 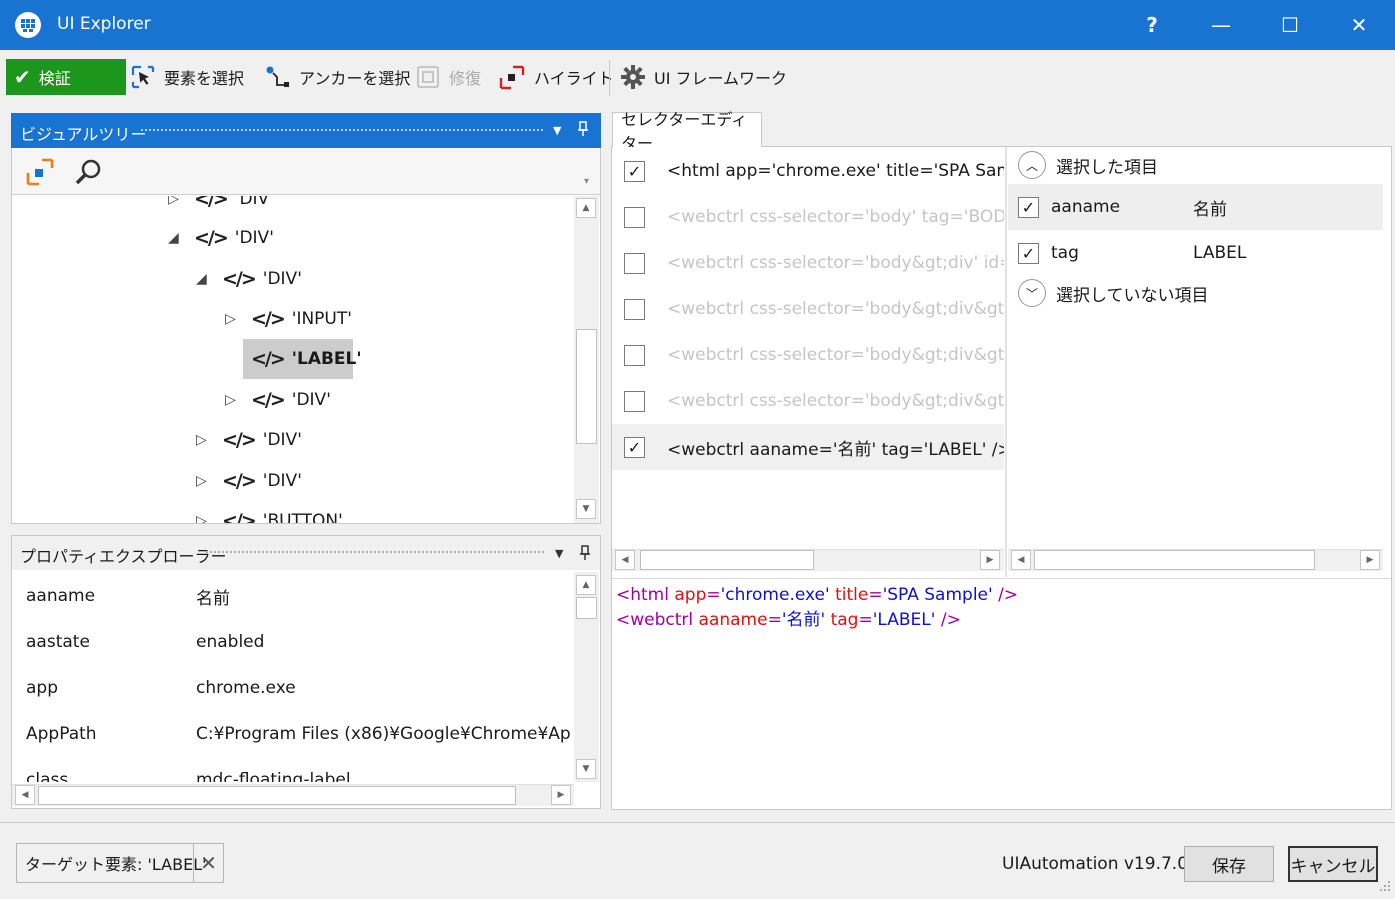 I want to click on help-button: ?, so click(x=1152, y=25).